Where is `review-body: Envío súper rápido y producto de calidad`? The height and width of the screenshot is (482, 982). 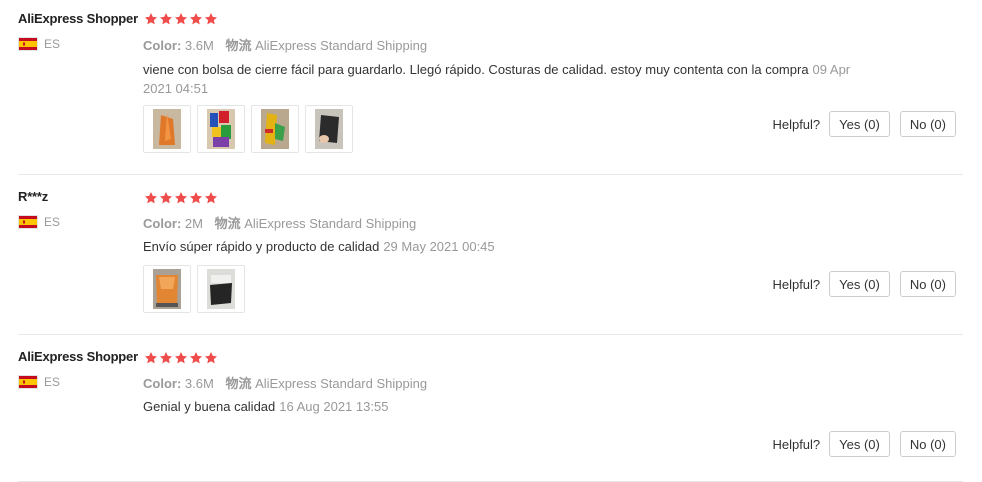 review-body: Envío súper rápido y producto de calidad is located at coordinates (261, 246).